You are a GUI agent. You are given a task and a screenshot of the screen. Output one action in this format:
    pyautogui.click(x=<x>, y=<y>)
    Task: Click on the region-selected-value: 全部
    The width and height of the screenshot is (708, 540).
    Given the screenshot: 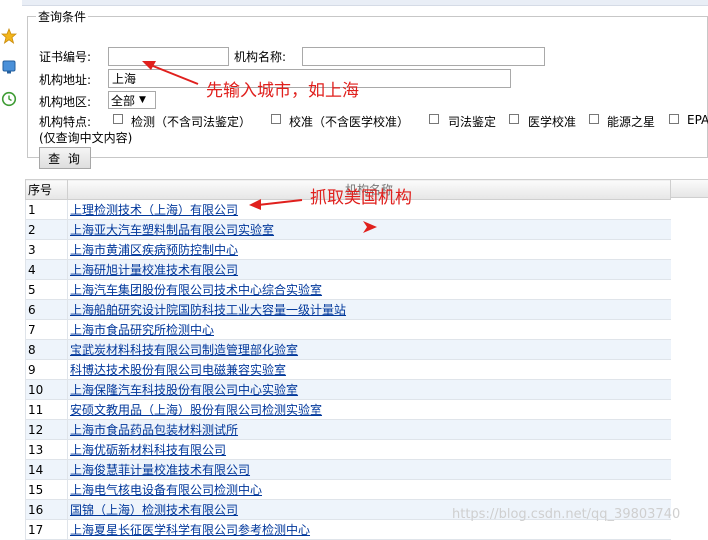 What is the action you would take?
    pyautogui.click(x=123, y=100)
    